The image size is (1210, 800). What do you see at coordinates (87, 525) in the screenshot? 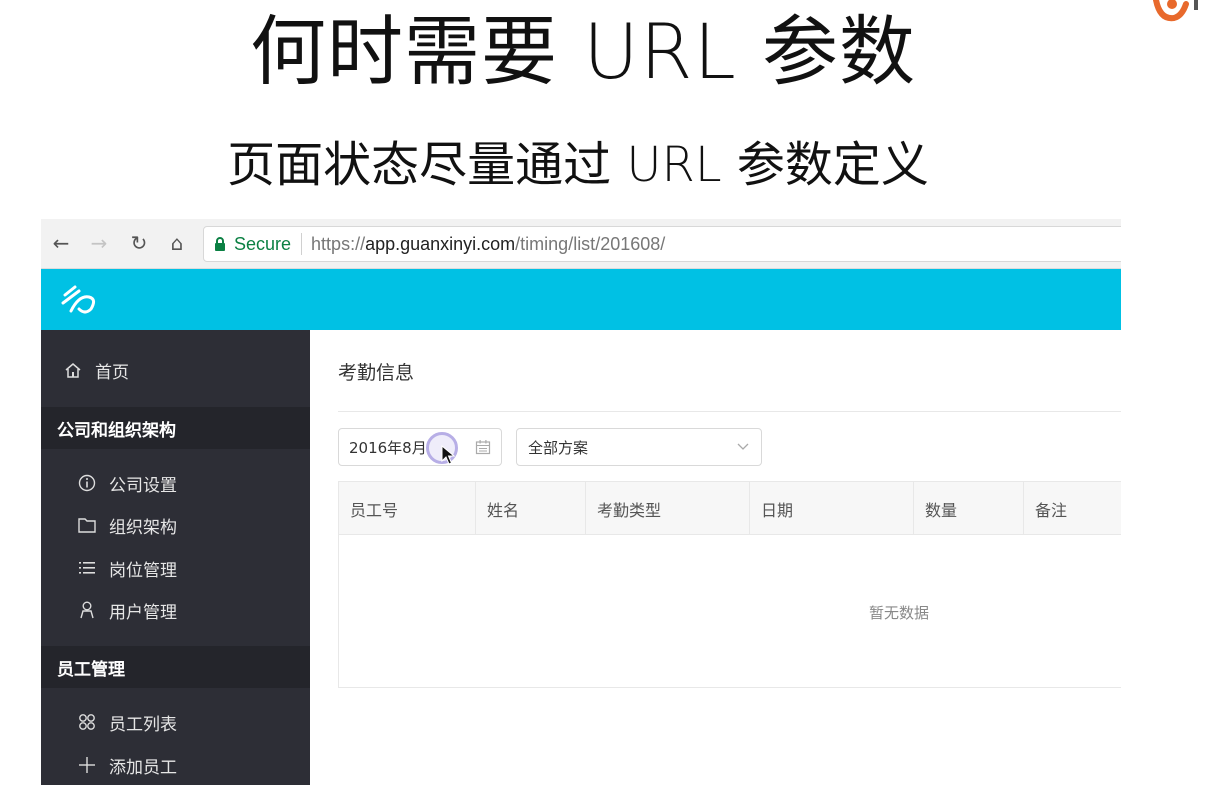
I see `folder-icon` at bounding box center [87, 525].